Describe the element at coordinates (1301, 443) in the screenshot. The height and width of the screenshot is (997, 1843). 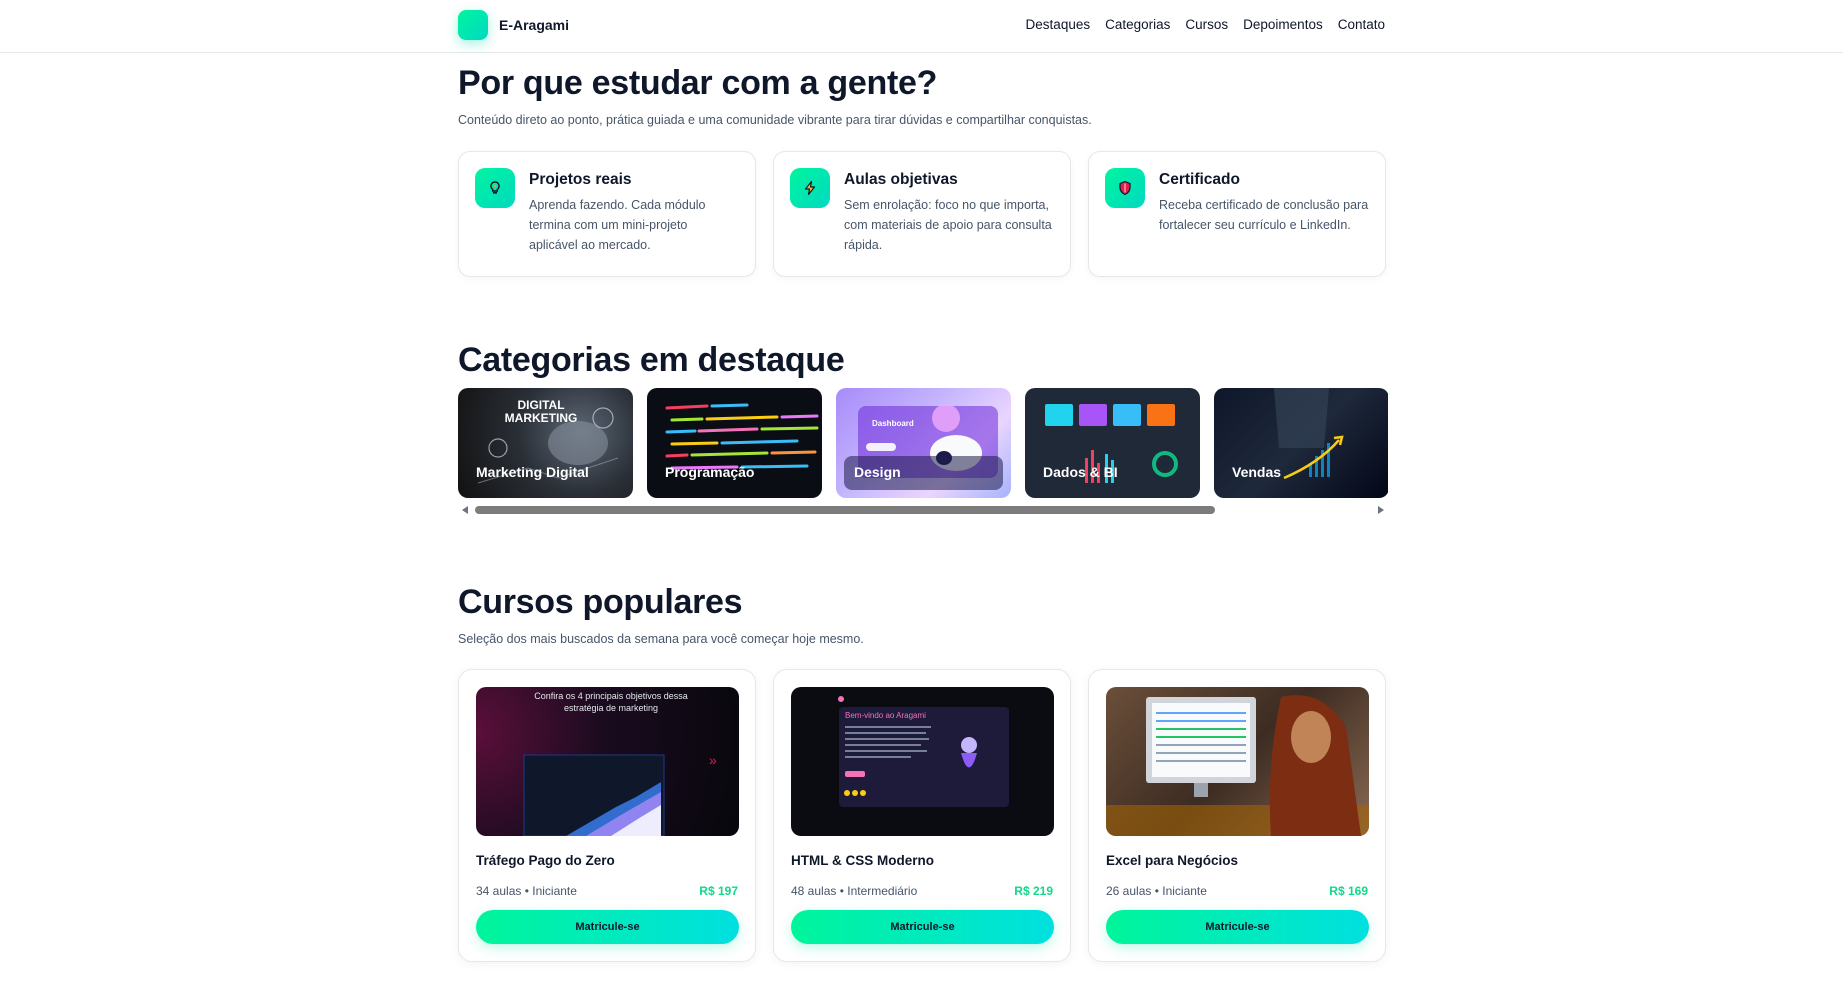
I see `category-card-vendas: Vendas` at that location.